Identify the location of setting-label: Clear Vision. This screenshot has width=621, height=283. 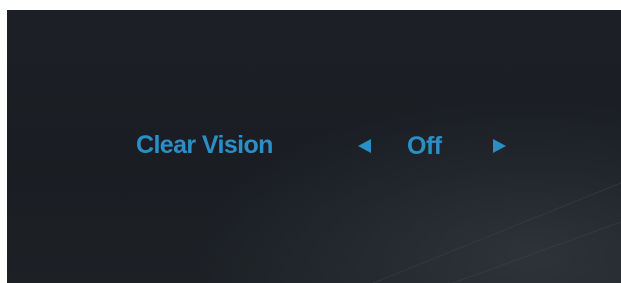
(204, 145).